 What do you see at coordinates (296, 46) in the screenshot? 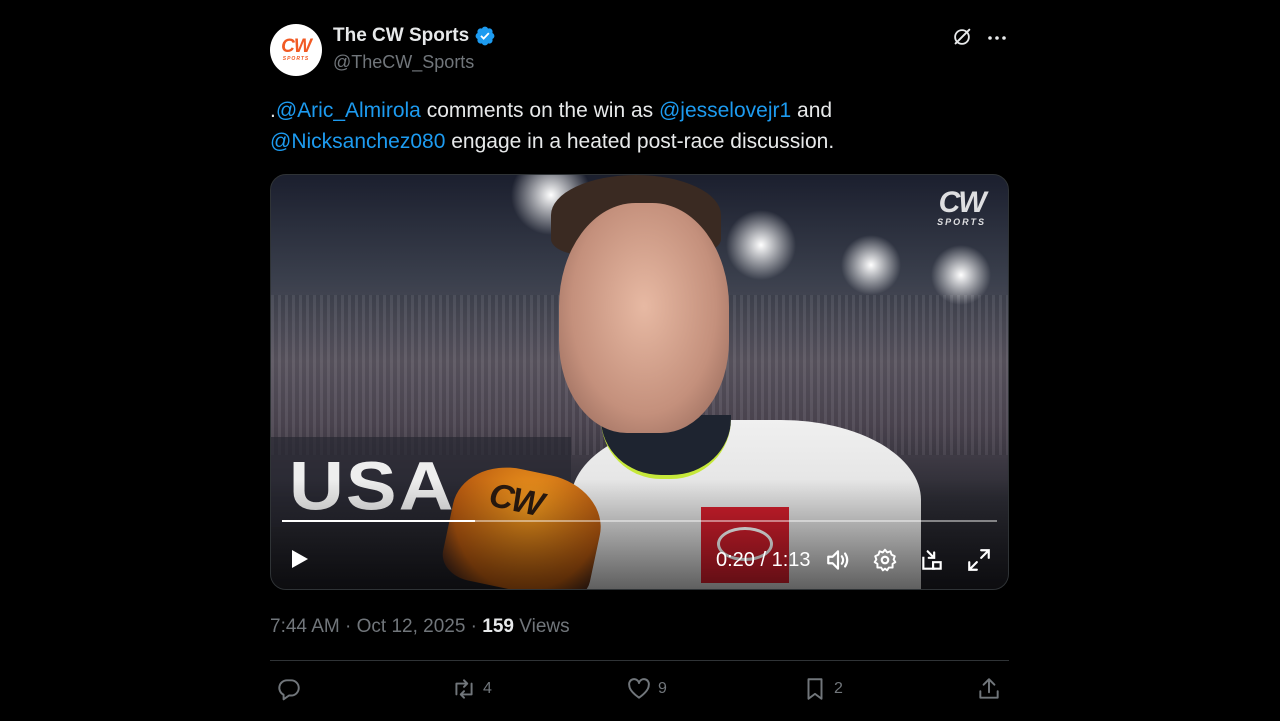
I see `avatar-logo-text: CW` at bounding box center [296, 46].